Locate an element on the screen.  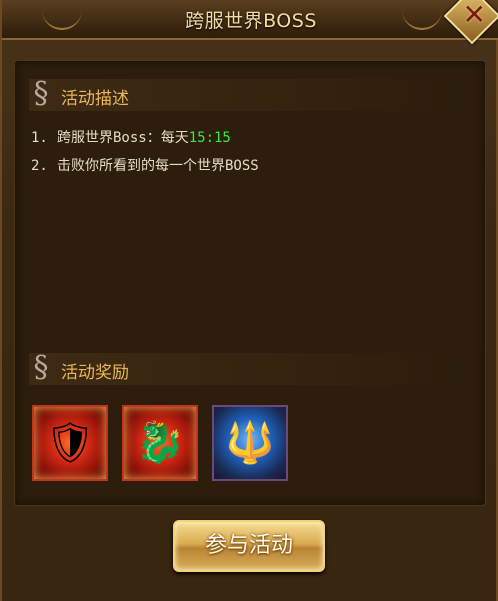
description-line-2: 2. 击败你所看到的每一个世界BOSS is located at coordinates (145, 165).